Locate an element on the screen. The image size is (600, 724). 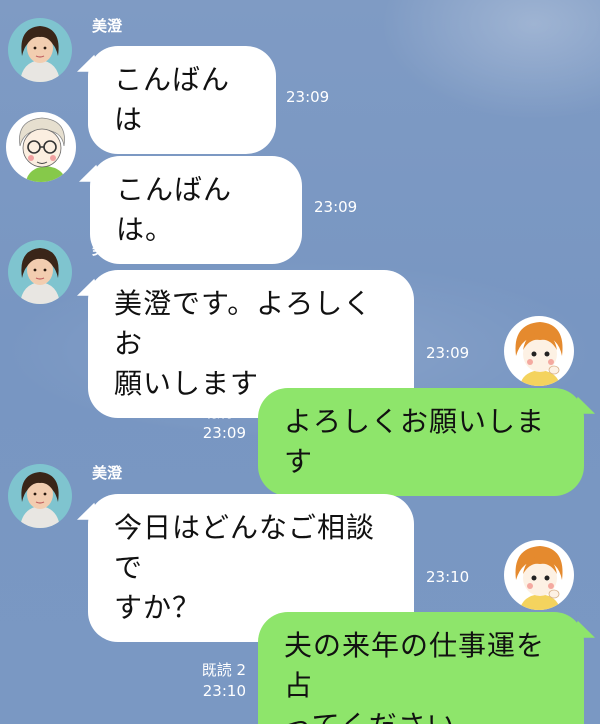
message-text: よろしくお願いします is located at coordinates (415, 441).